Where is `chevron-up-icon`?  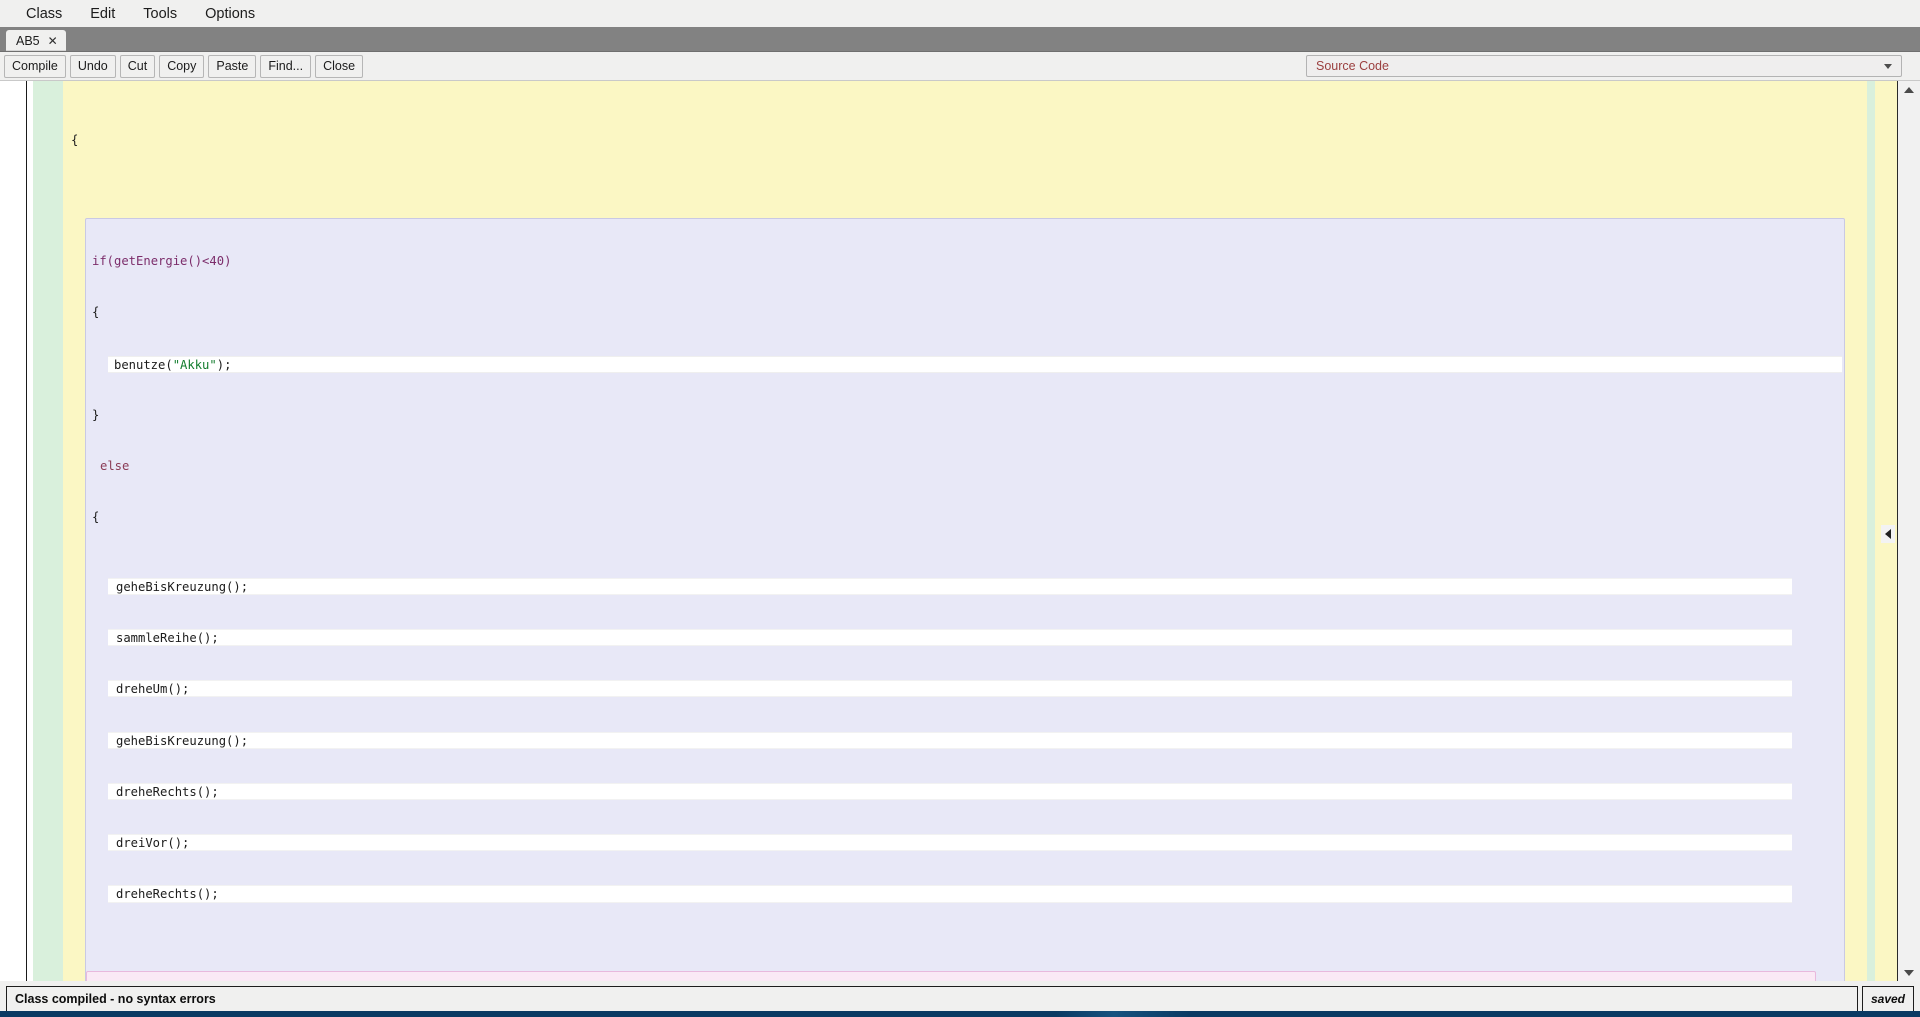
chevron-up-icon is located at coordinates (1909, 89).